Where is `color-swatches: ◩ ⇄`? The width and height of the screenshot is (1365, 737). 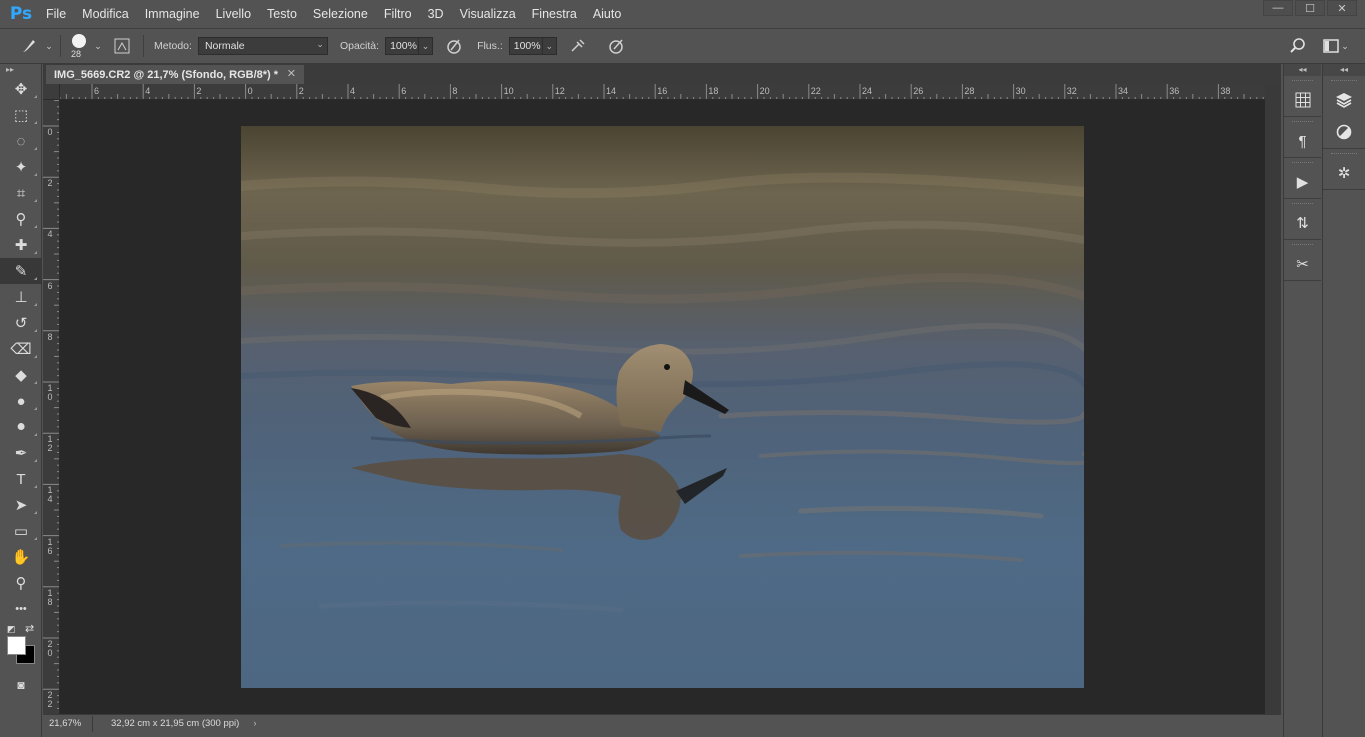
color-swatches: ◩ ⇄ is located at coordinates (21, 647).